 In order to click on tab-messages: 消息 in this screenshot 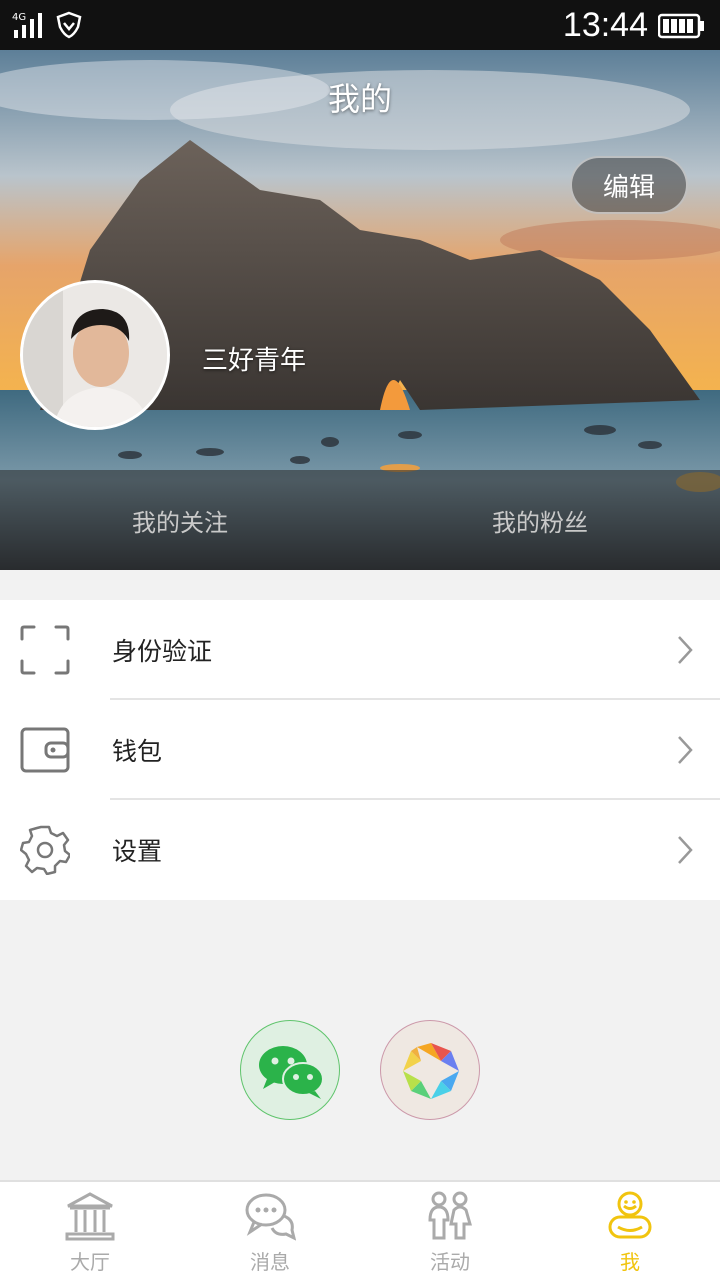, I will do `click(270, 1231)`.